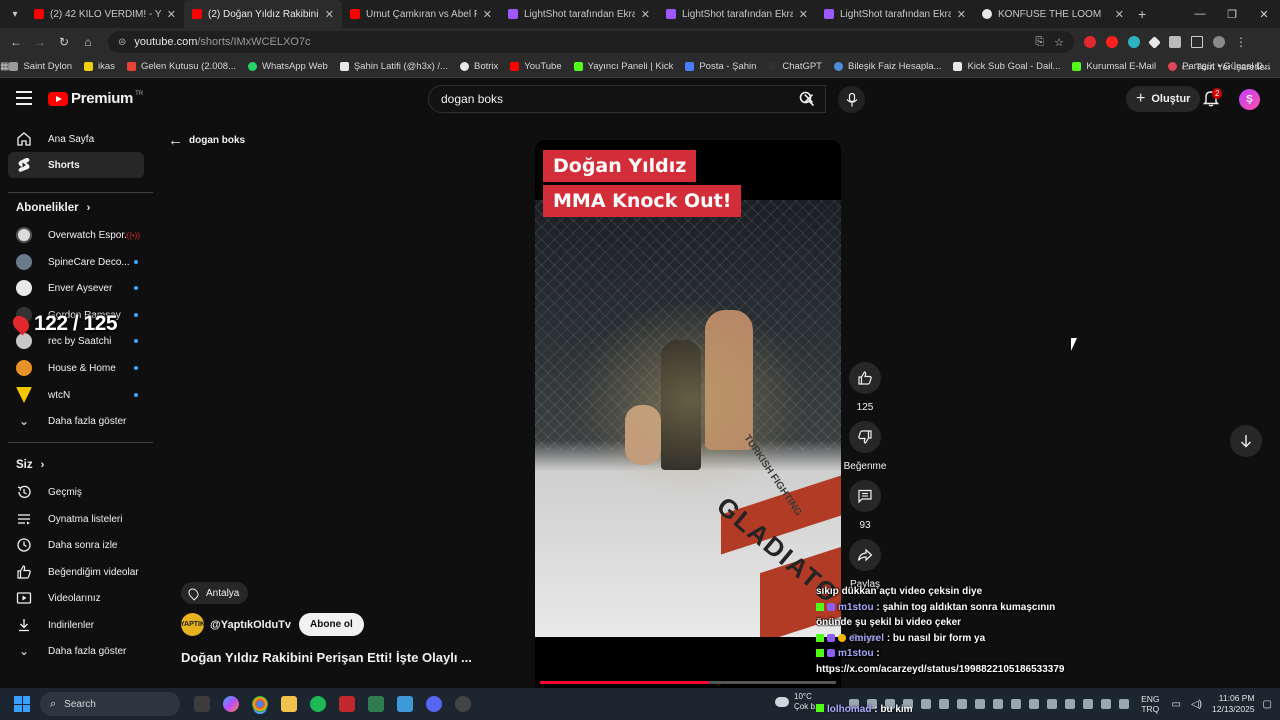 The height and width of the screenshot is (720, 1280). Describe the element at coordinates (206, 140) in the screenshot. I see `back-to-search: ← dogan boks` at that location.